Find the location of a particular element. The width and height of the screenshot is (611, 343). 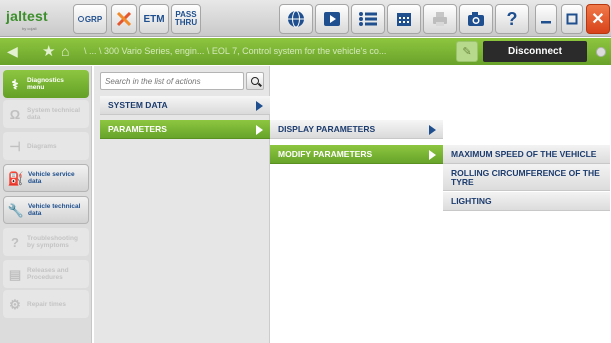

pass-thru-button: PASS THRU is located at coordinates (186, 19).